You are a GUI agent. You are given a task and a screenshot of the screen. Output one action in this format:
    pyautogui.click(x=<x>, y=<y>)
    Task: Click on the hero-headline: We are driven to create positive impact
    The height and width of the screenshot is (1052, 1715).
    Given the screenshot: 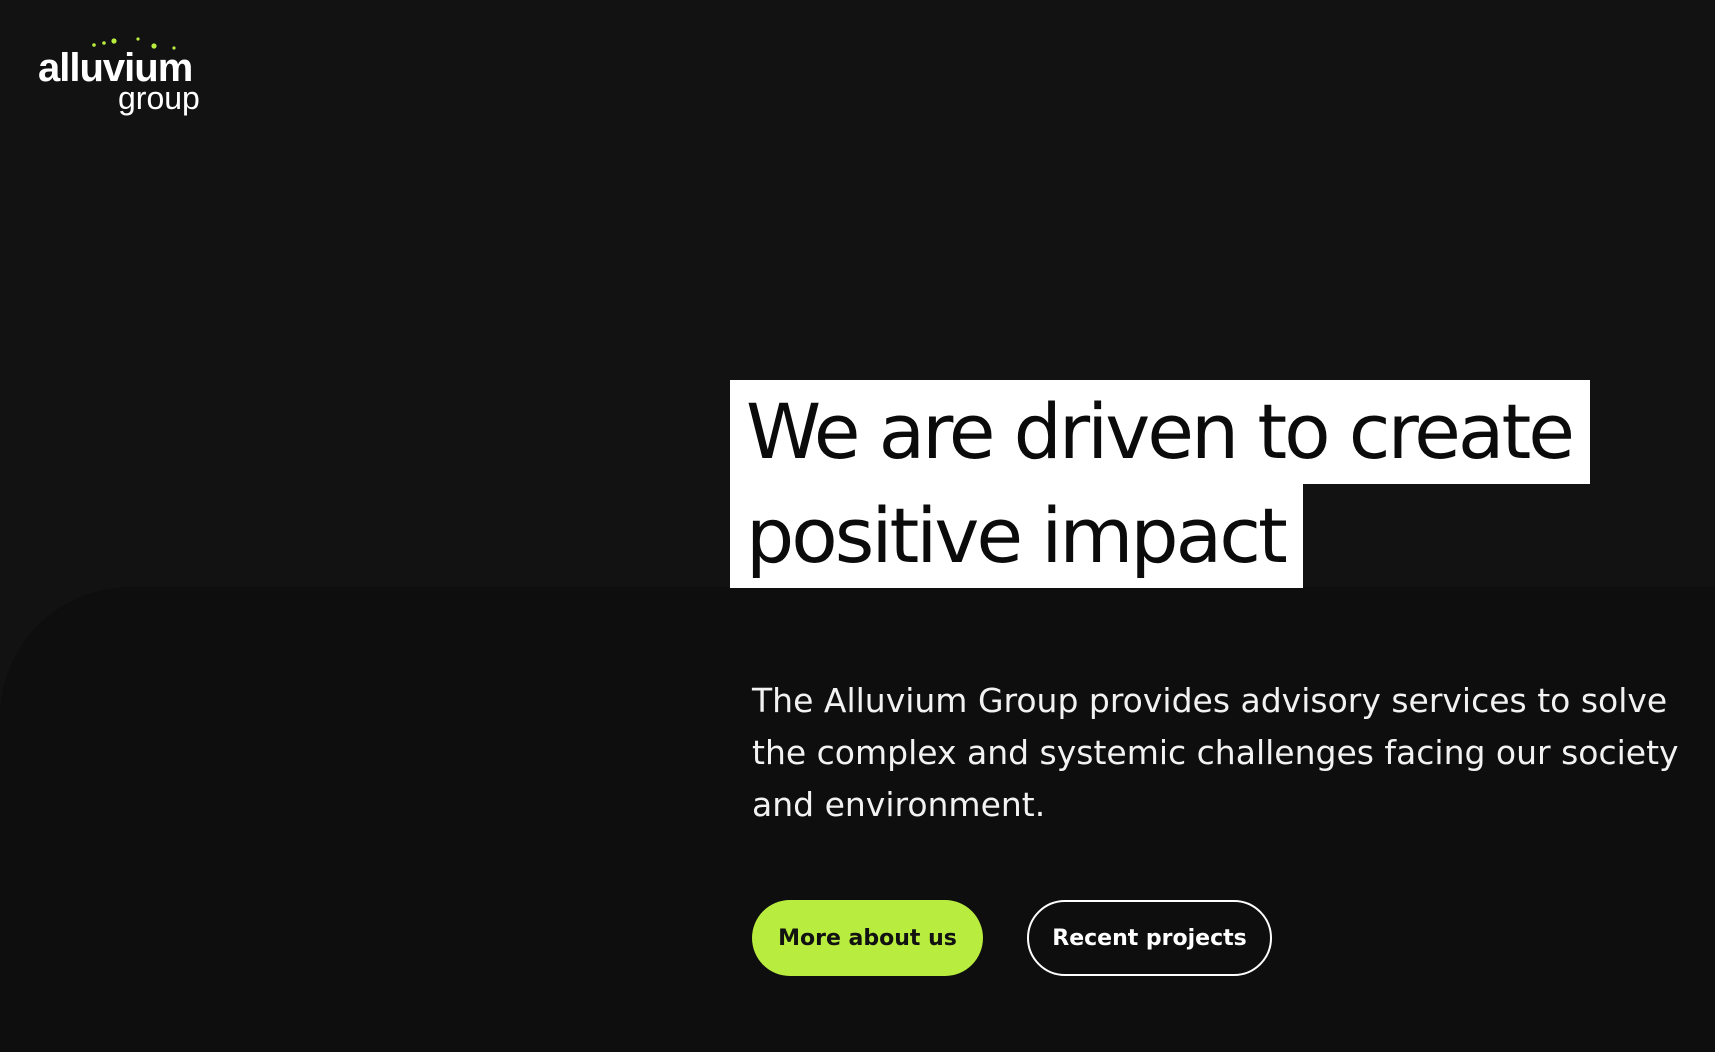 What is the action you would take?
    pyautogui.click(x=1160, y=484)
    